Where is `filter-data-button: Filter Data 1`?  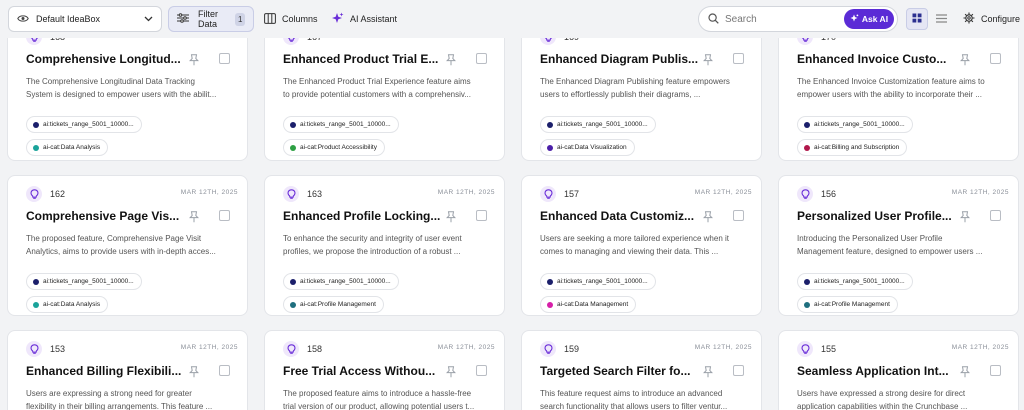
filter-data-button: Filter Data 1 is located at coordinates (211, 19).